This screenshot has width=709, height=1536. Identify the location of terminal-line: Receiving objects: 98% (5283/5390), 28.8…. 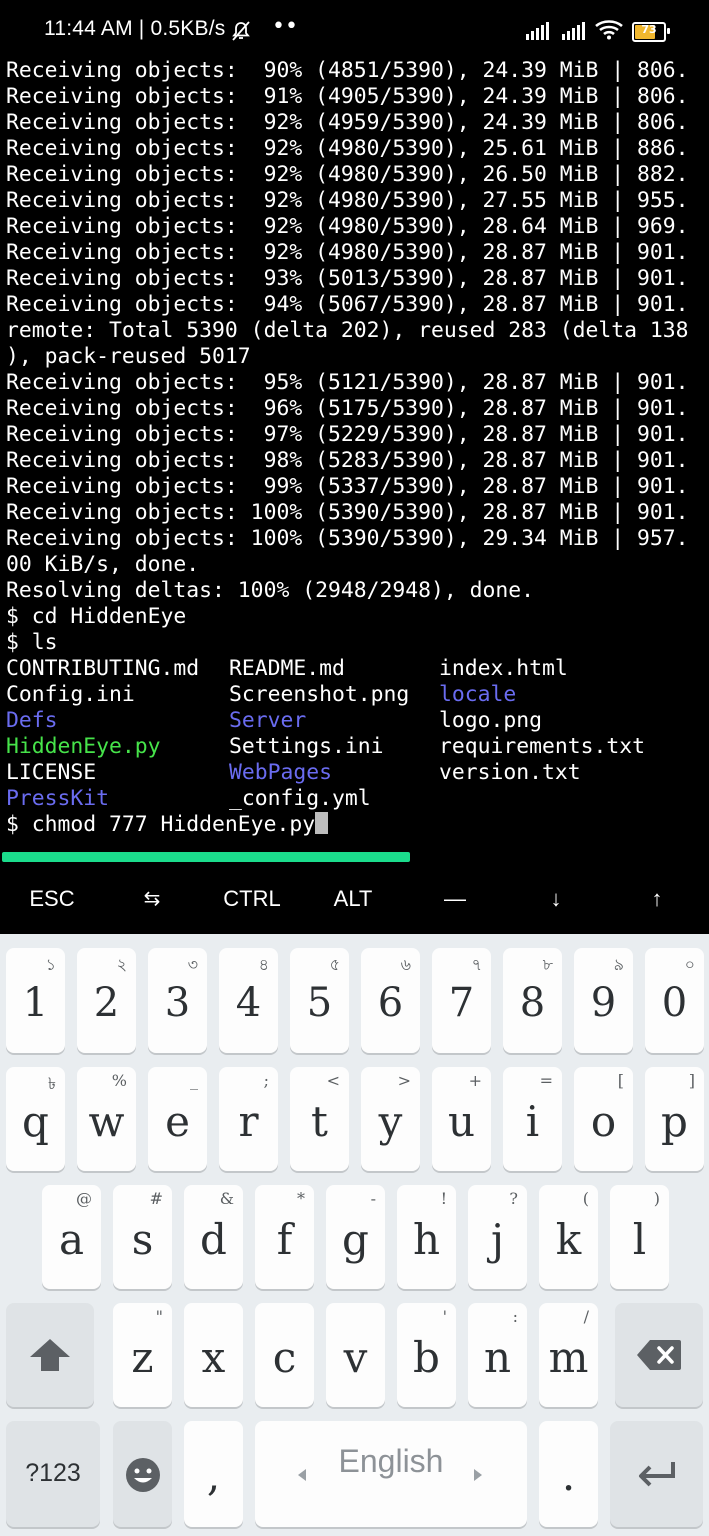
(347, 460).